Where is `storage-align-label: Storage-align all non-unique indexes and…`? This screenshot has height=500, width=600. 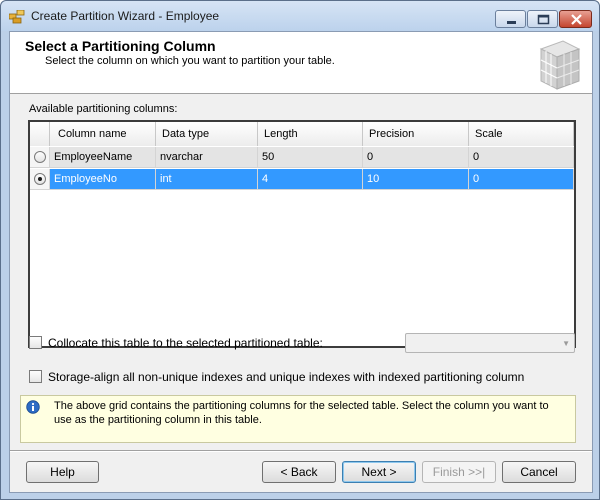 storage-align-label: Storage-align all non-unique indexes and… is located at coordinates (286, 377).